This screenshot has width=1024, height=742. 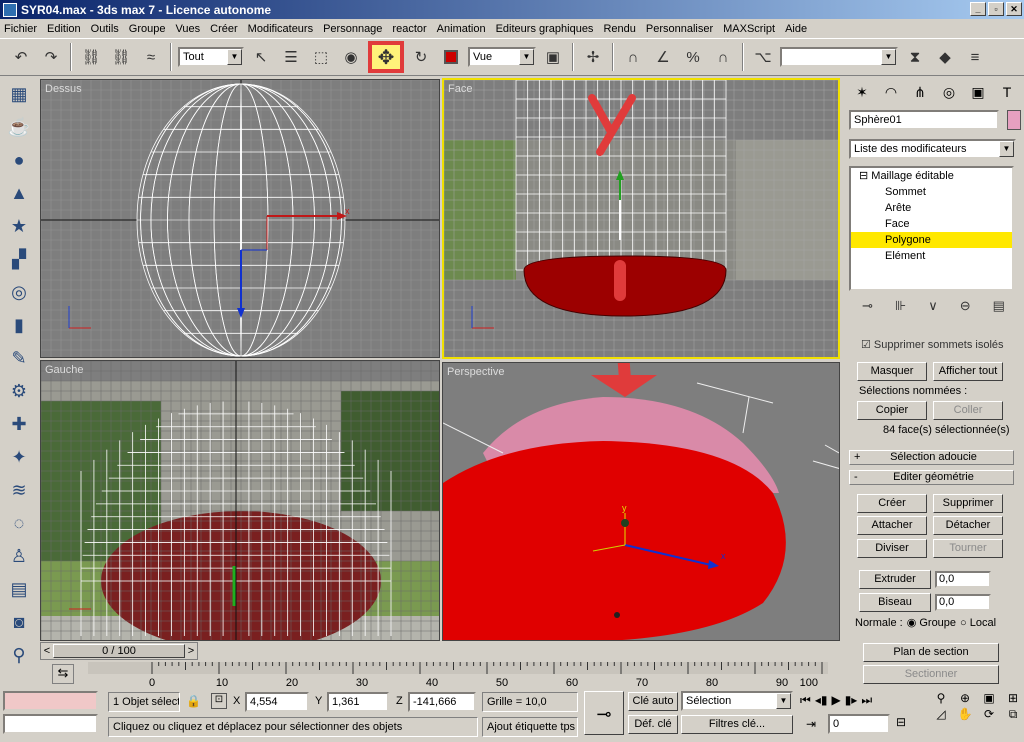 What do you see at coordinates (978, 623) in the screenshot?
I see `normal-local-radio: ○ Local` at bounding box center [978, 623].